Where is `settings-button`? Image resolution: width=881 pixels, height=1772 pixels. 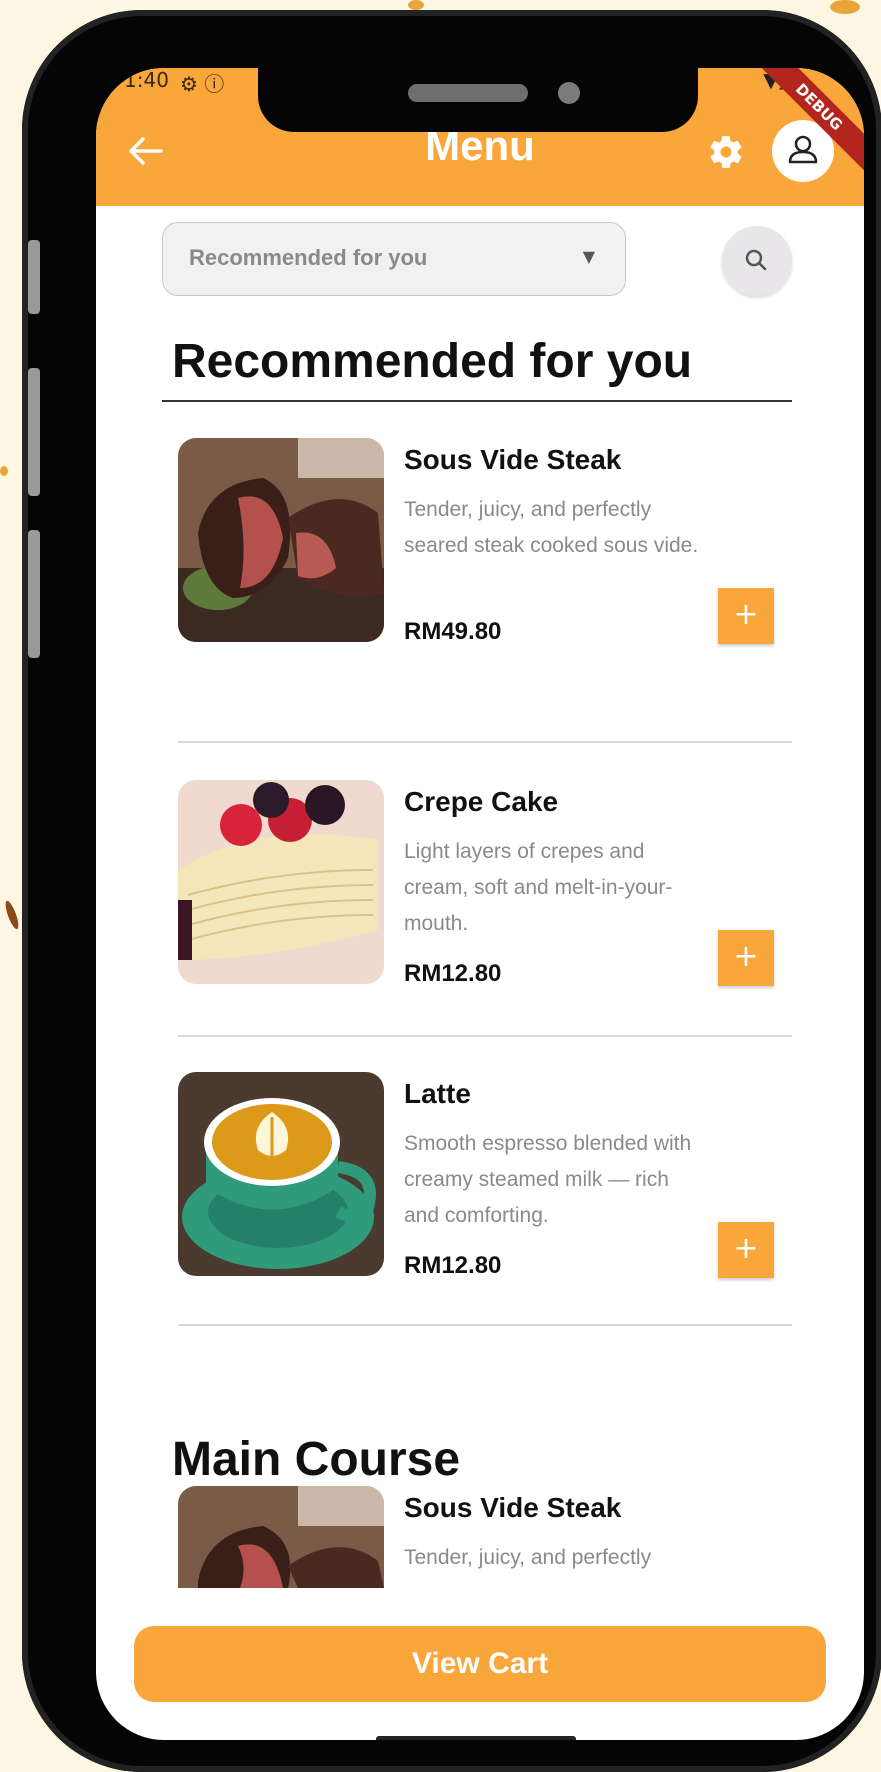 settings-button is located at coordinates (726, 152).